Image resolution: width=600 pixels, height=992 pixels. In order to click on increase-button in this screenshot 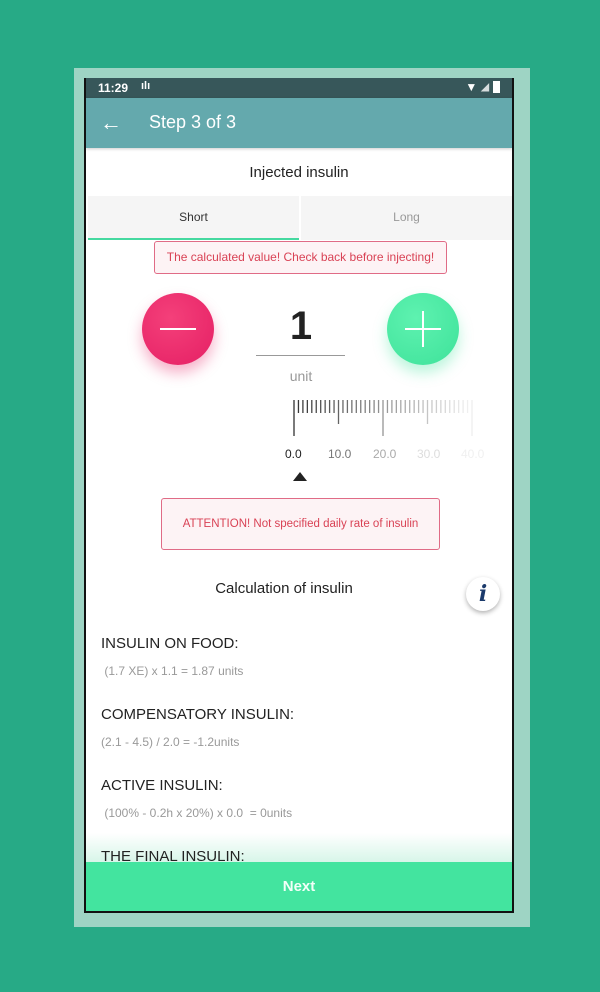, I will do `click(423, 329)`.